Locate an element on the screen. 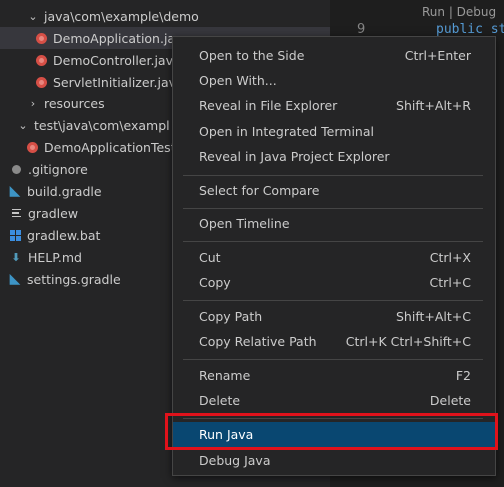  menu-item-reveal-in-file-explorer: Reveal in File Explorer Shift+Alt+R is located at coordinates (334, 105).